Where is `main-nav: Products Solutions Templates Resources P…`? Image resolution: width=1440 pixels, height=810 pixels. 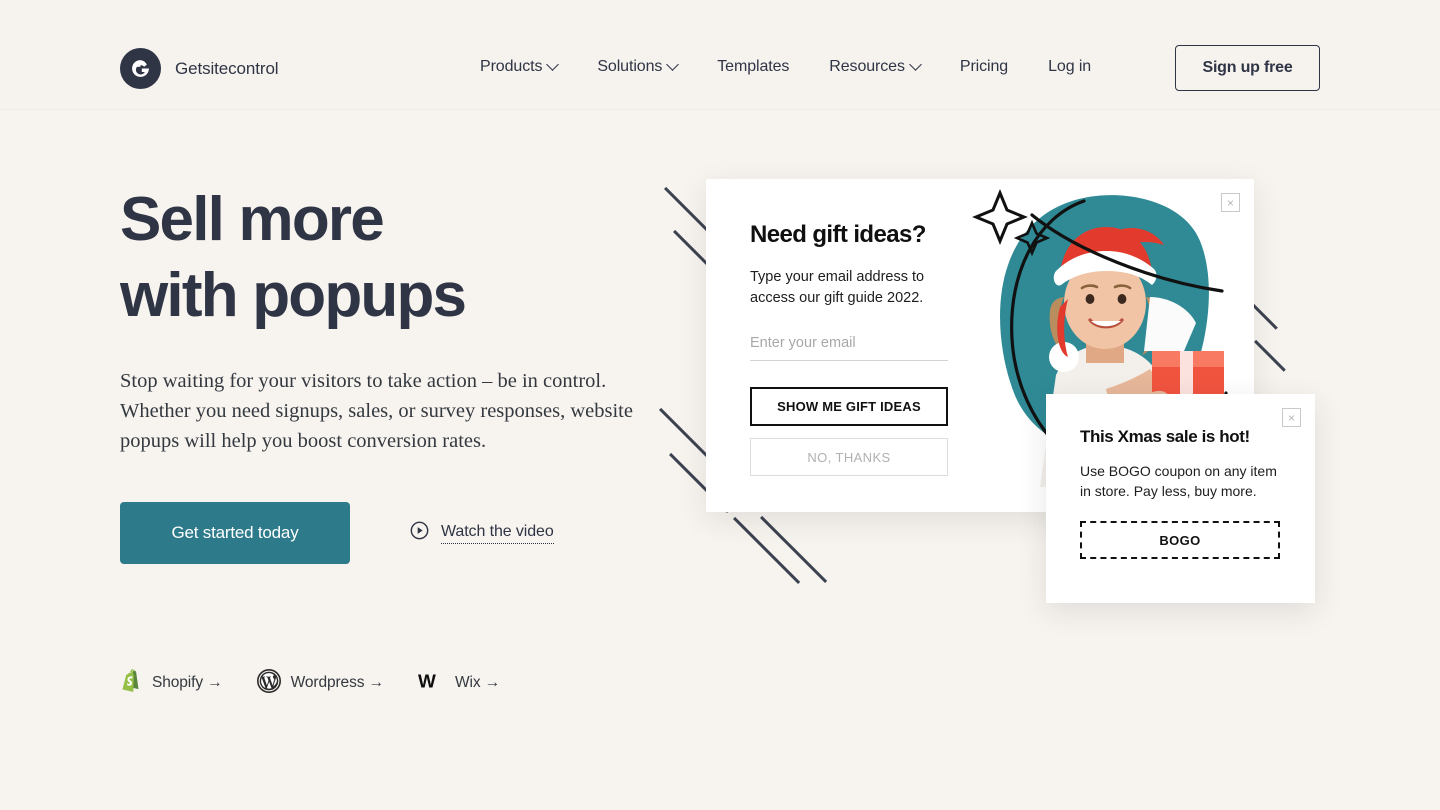
main-nav: Products Solutions Templates Resources P… is located at coordinates (790, 67).